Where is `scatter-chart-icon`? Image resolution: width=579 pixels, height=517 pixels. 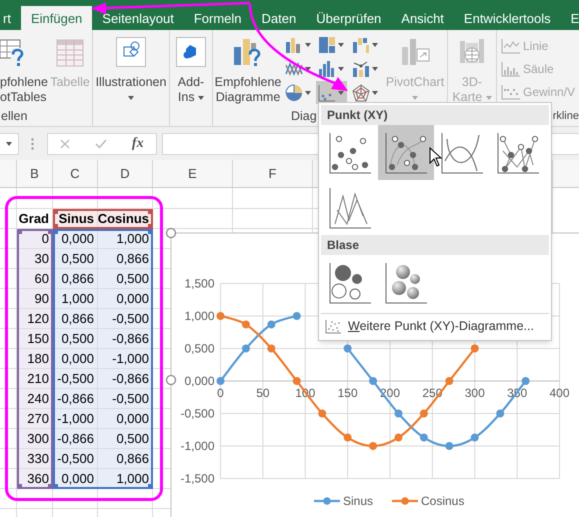
scatter-chart-icon is located at coordinates (327, 93).